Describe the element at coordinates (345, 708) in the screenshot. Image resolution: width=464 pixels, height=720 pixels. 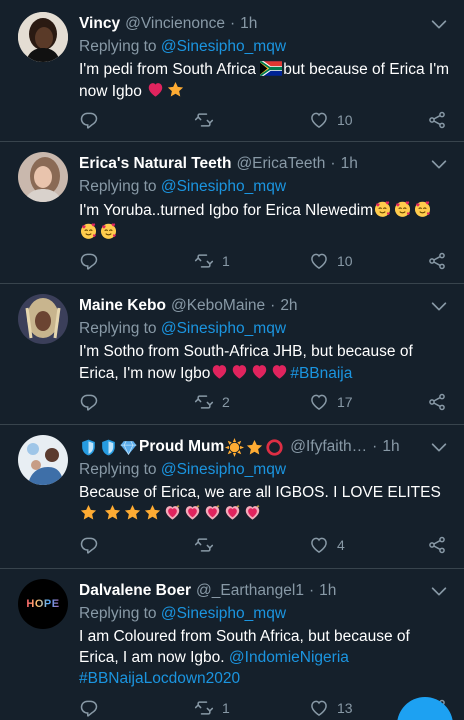
I see `like-count: 13` at that location.